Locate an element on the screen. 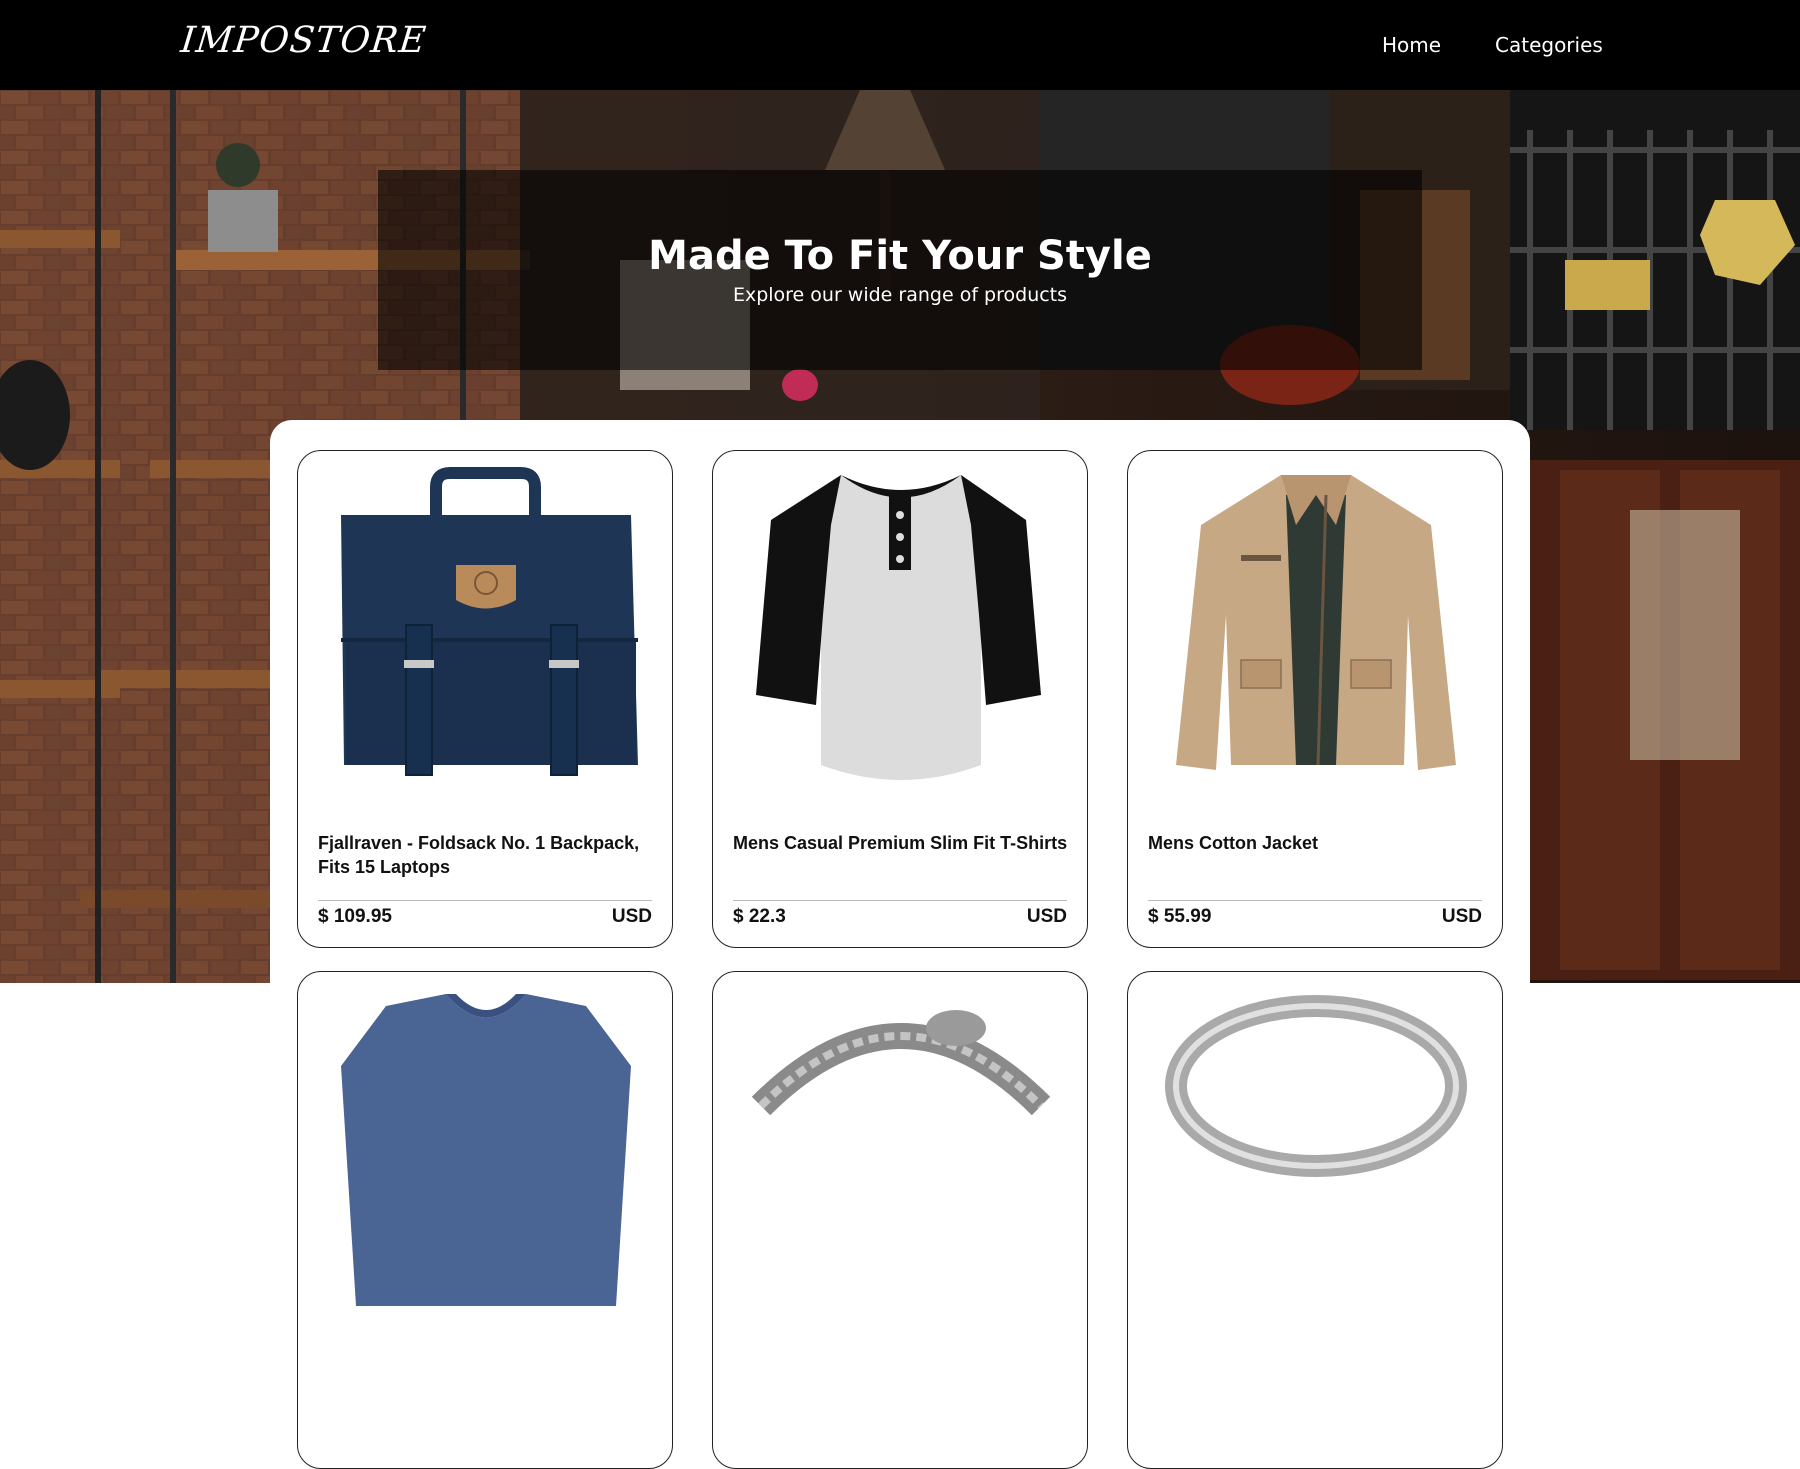 The height and width of the screenshot is (1469, 1800). hero-title: Made To Fit Your Style is located at coordinates (900, 256).